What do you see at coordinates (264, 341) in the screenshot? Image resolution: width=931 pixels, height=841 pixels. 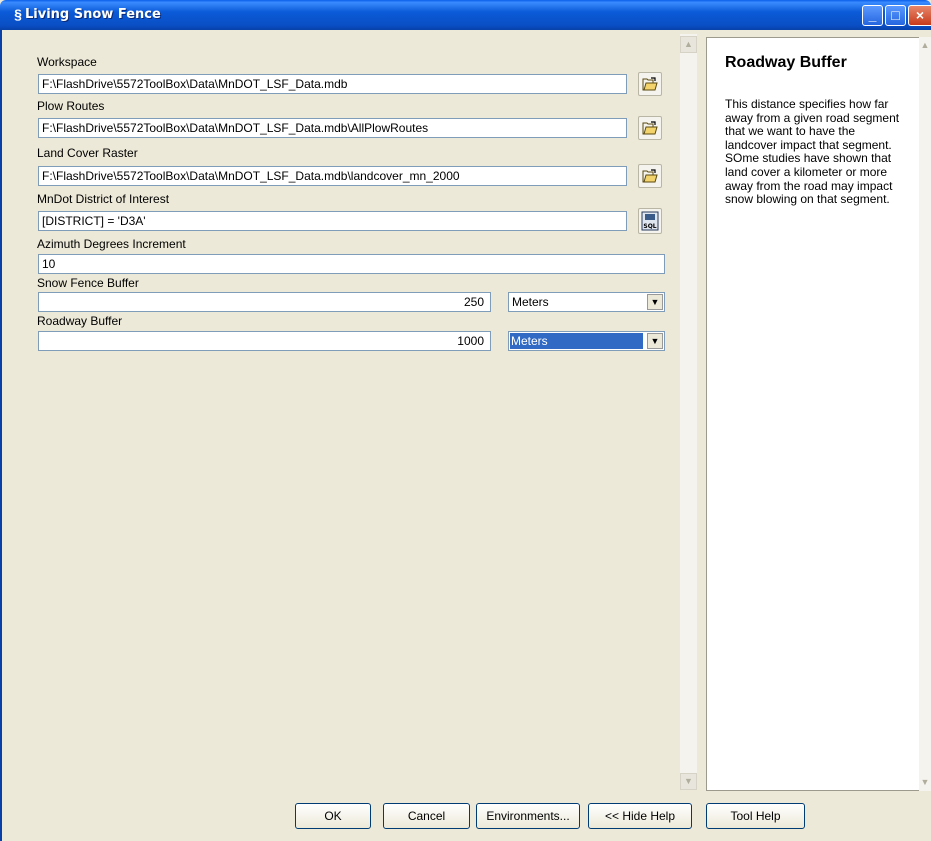 I see `roadway-buffer-input: 1000` at bounding box center [264, 341].